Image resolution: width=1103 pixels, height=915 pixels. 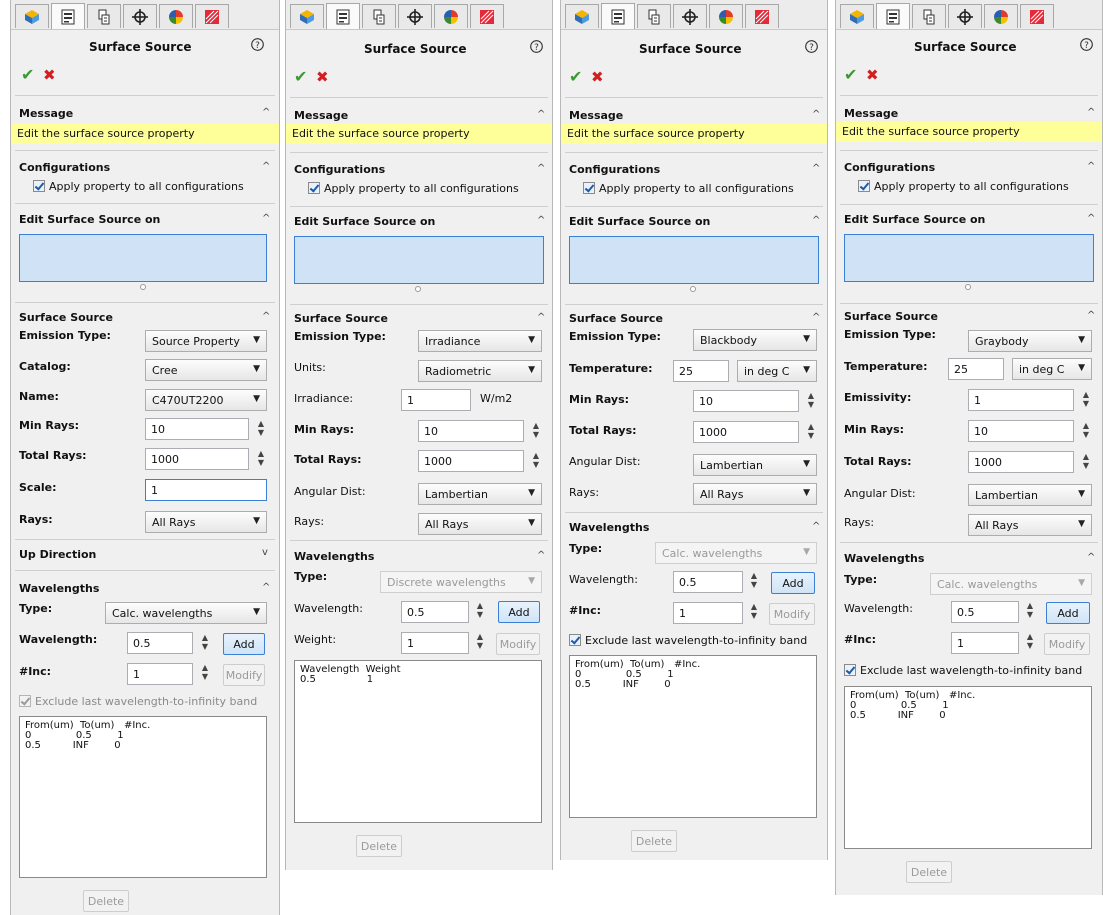 I want to click on weight-spinner-icon: ▲ ▼, so click(x=480, y=643).